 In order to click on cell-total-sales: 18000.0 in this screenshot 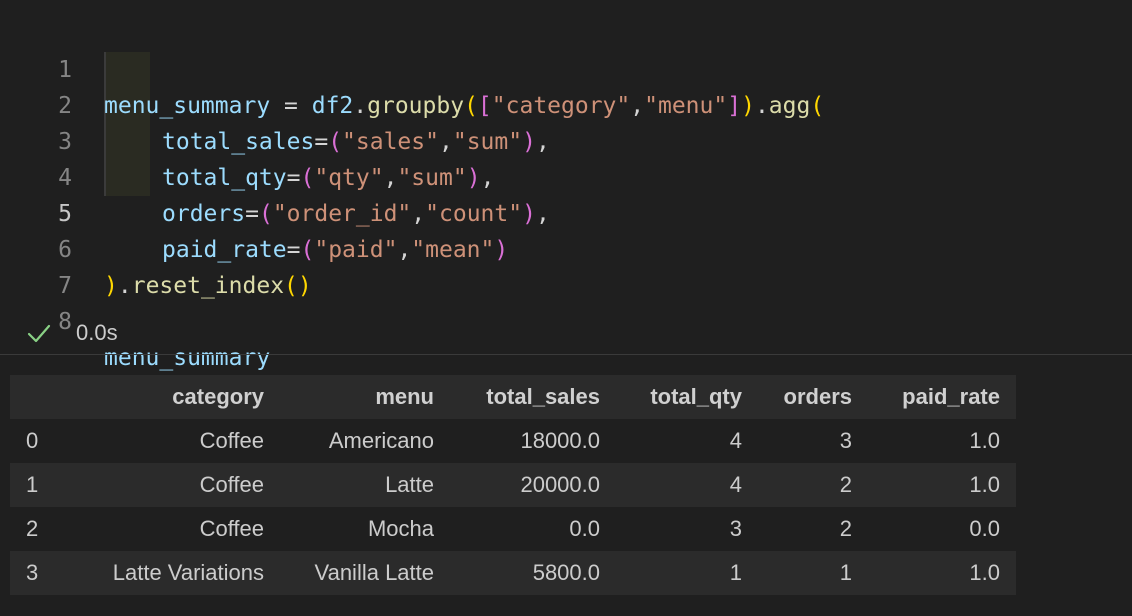, I will do `click(560, 440)`.